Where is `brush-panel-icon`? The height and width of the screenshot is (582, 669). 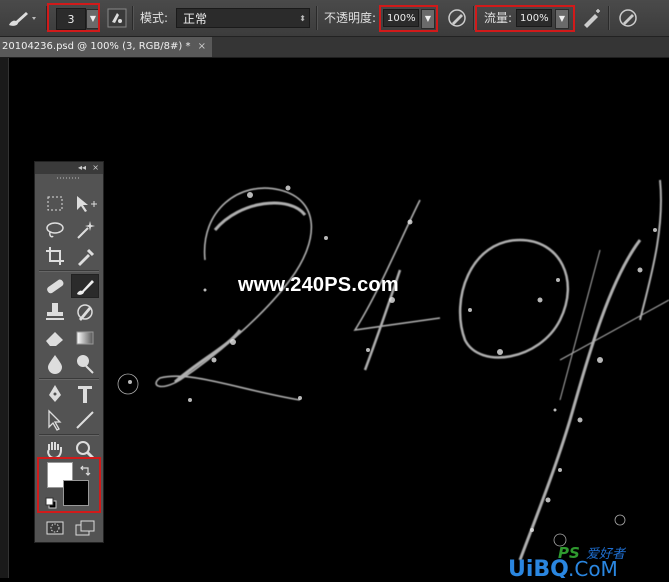
brush-panel-icon is located at coordinates (117, 18).